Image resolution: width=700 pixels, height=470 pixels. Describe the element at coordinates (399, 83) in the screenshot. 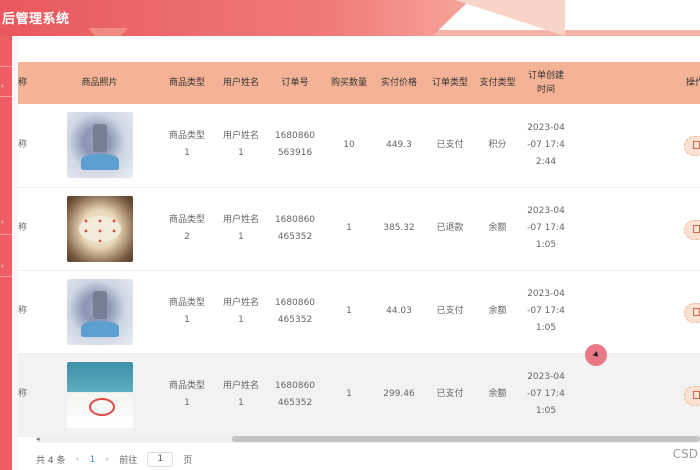

I see `col-price: 实付价格` at that location.